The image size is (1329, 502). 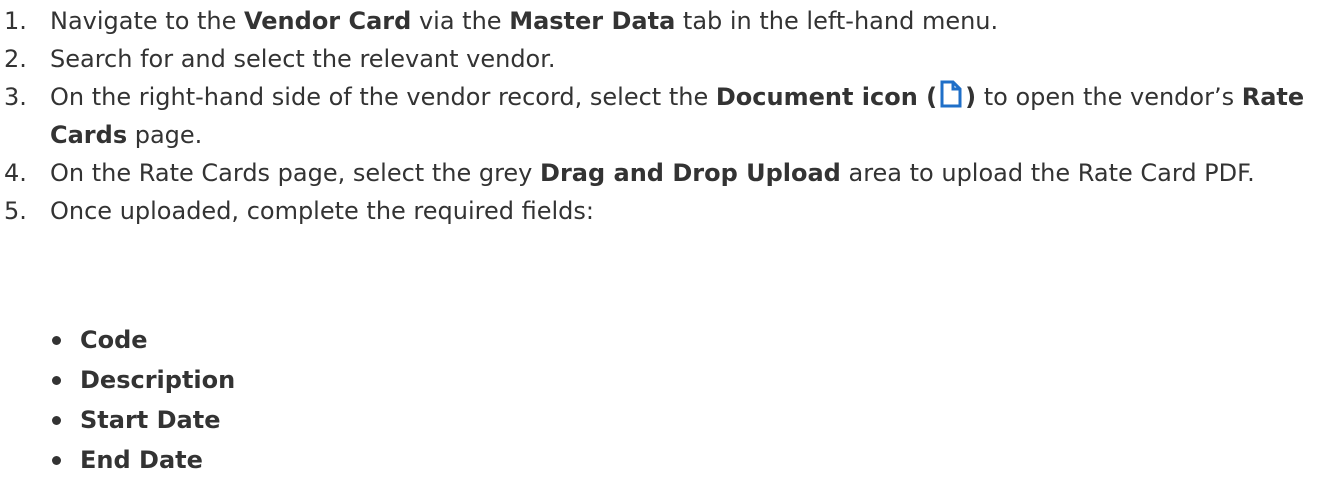 I want to click on field-label: Code, so click(x=114, y=340).